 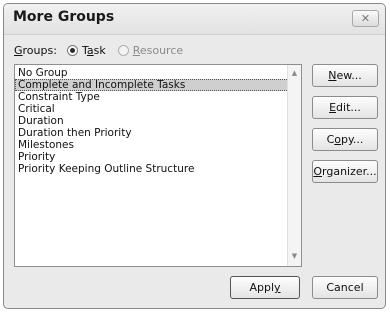 What do you see at coordinates (72, 50) in the screenshot?
I see `task-radio` at bounding box center [72, 50].